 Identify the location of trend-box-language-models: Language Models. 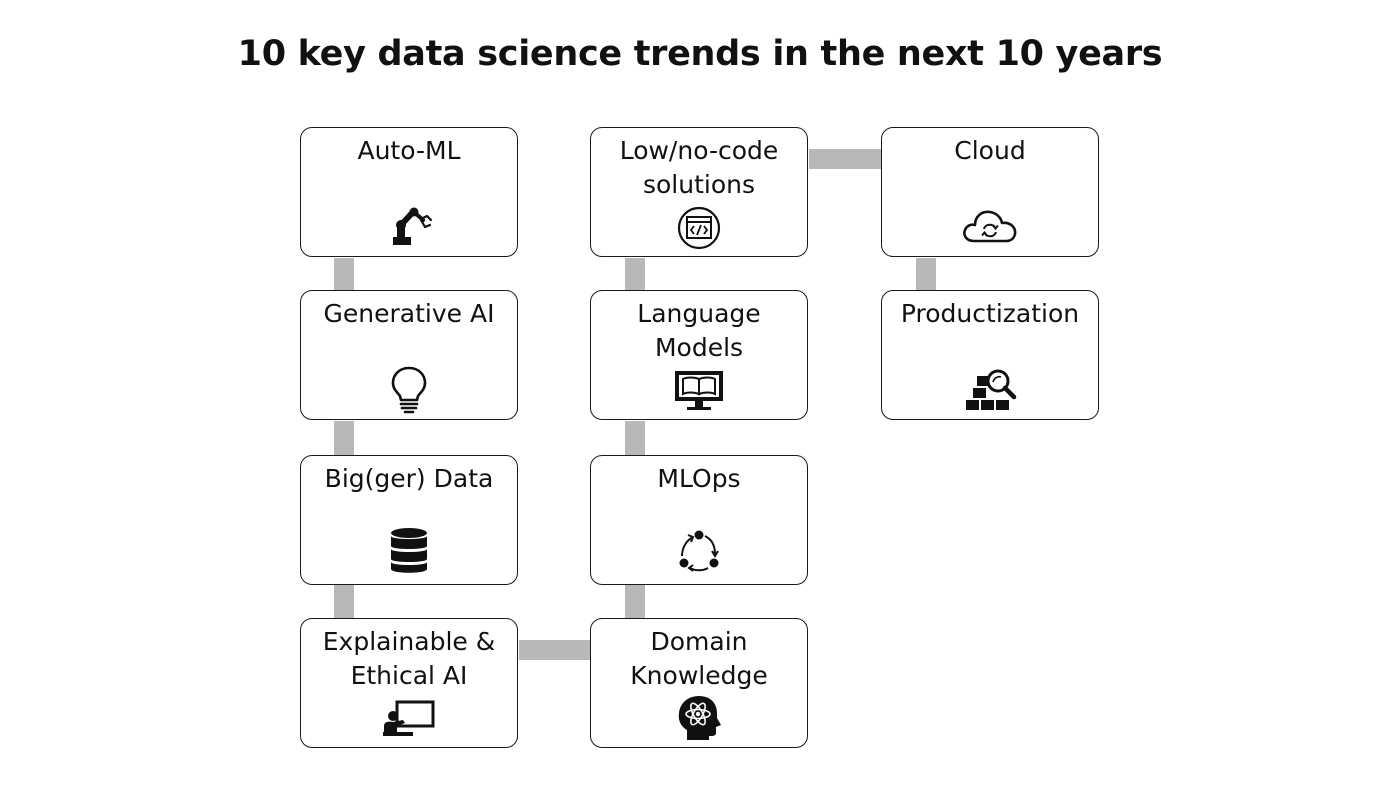
(699, 355).